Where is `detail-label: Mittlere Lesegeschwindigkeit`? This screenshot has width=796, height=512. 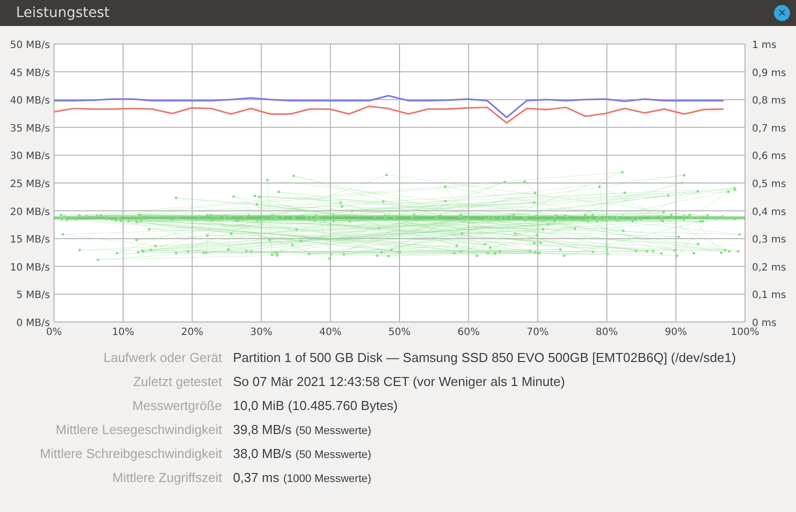 detail-label: Mittlere Lesegeschwindigkeit is located at coordinates (138, 429).